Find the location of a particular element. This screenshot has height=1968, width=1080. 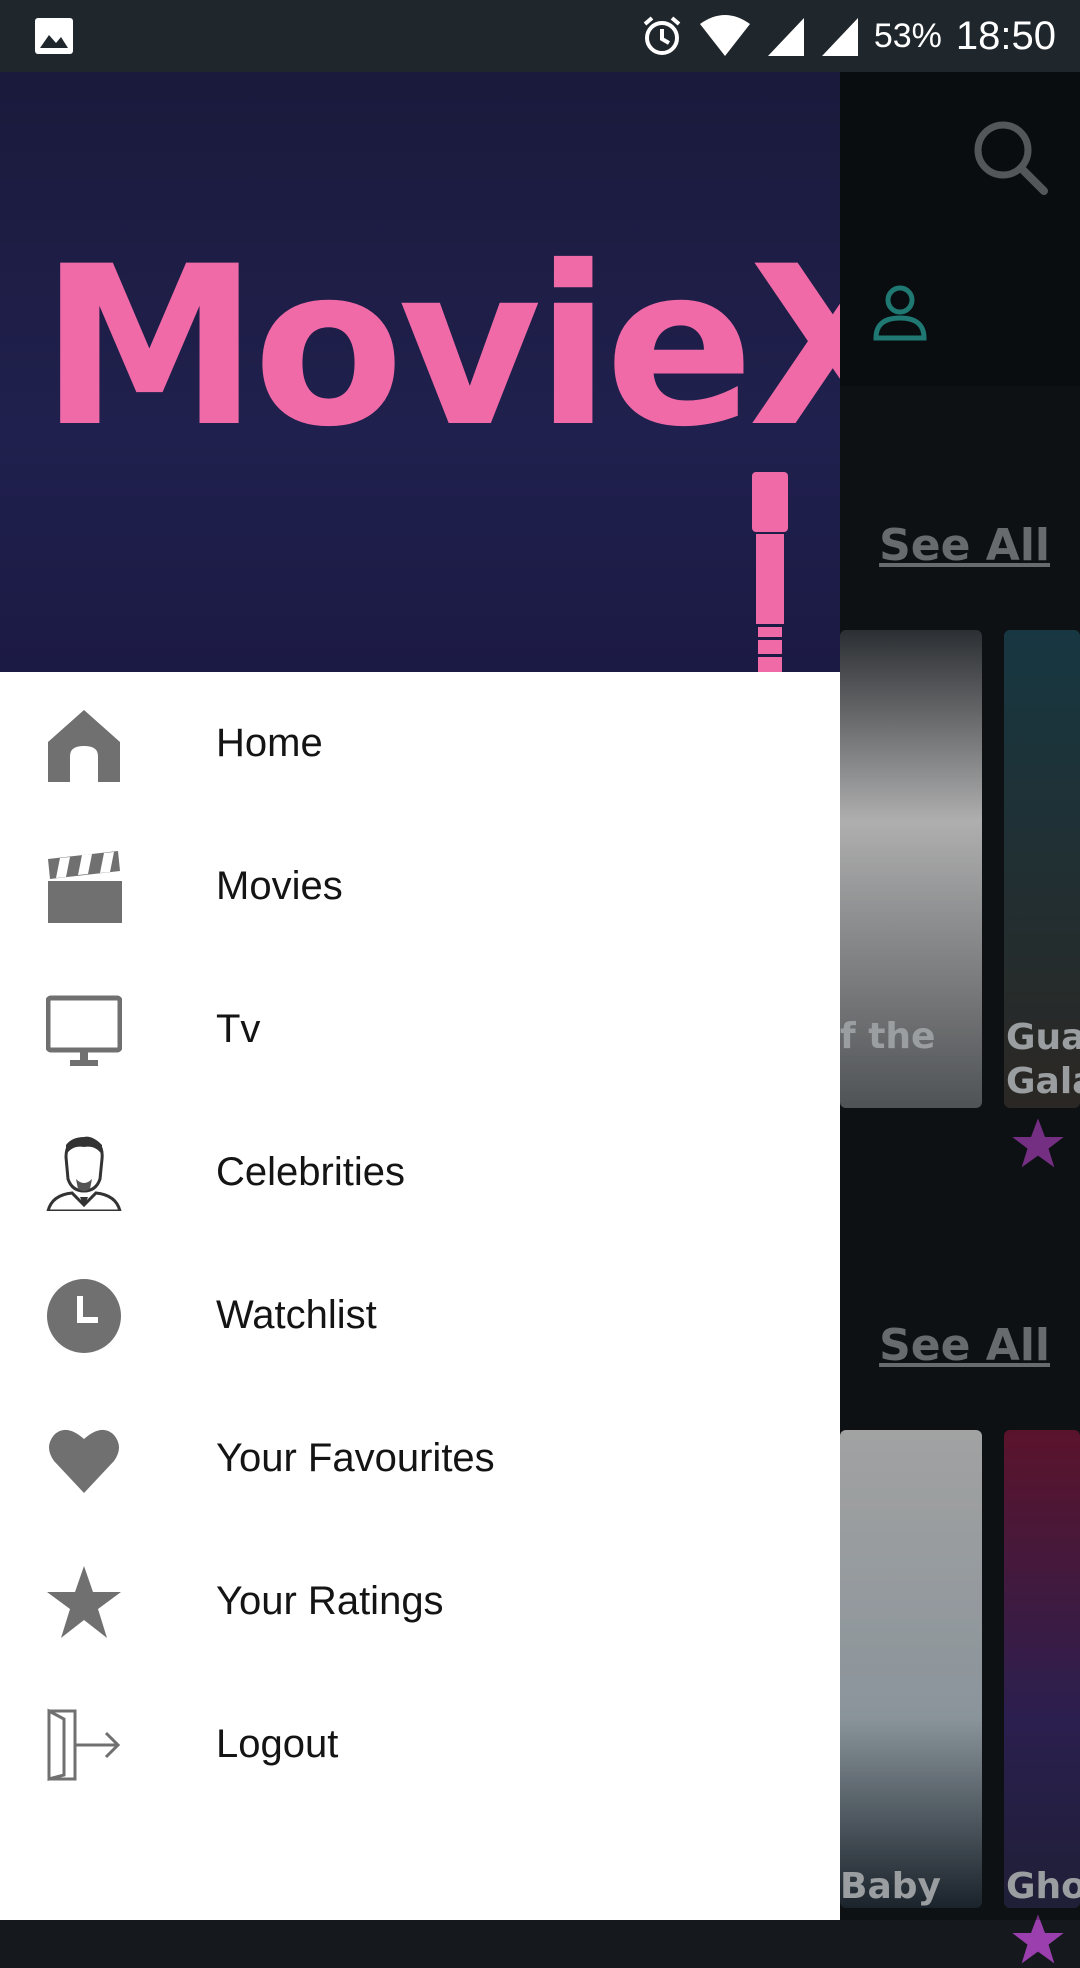

menu-item-ratings: Your Ratings is located at coordinates (420, 1601).